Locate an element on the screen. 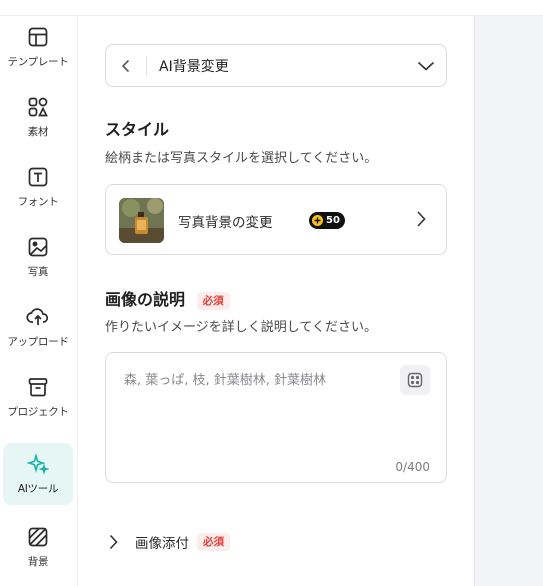 Image resolution: width=543 pixels, height=586 pixels. upload-icon is located at coordinates (38, 317).